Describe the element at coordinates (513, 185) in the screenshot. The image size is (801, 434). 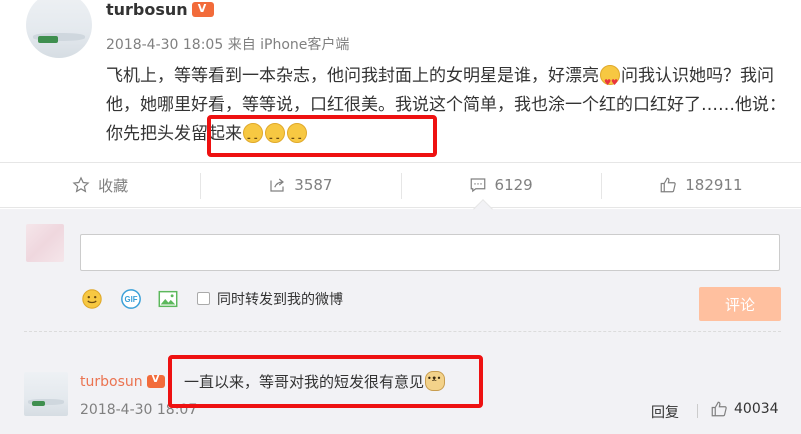
I see `comment-count: 6129` at that location.